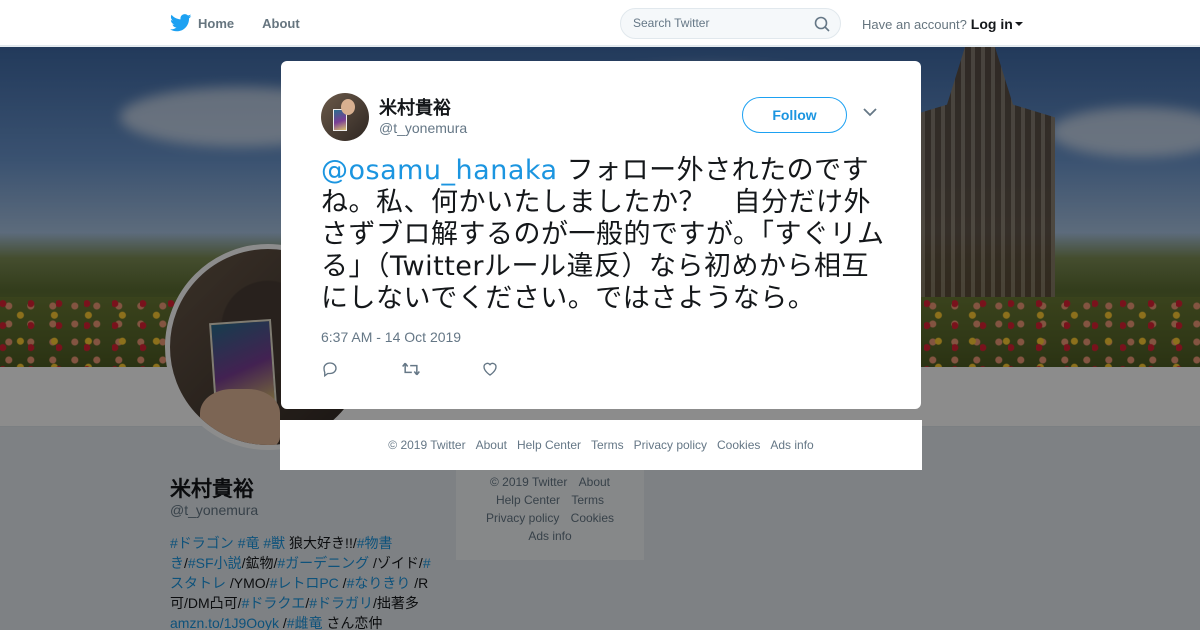 This screenshot has width=1200, height=630. Describe the element at coordinates (794, 115) in the screenshot. I see `follow-button: Follow` at that location.